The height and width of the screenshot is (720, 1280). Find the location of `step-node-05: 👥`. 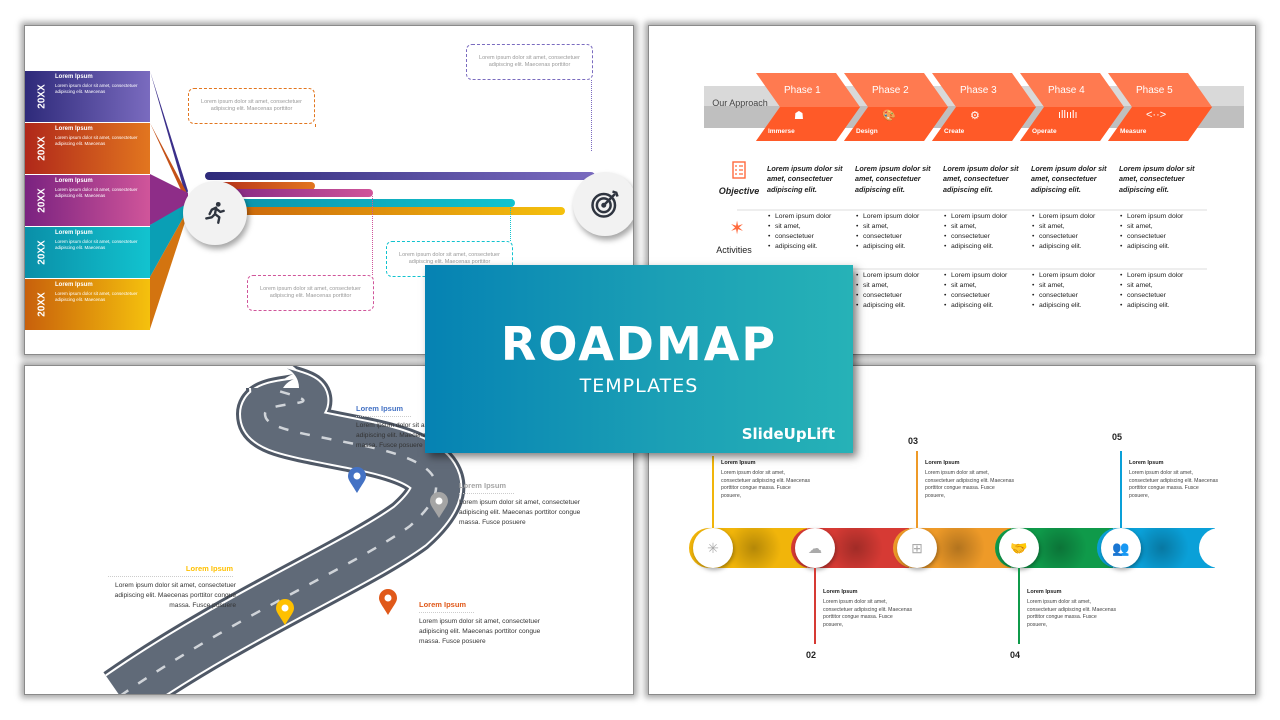

step-node-05: 👥 is located at coordinates (1121, 548).